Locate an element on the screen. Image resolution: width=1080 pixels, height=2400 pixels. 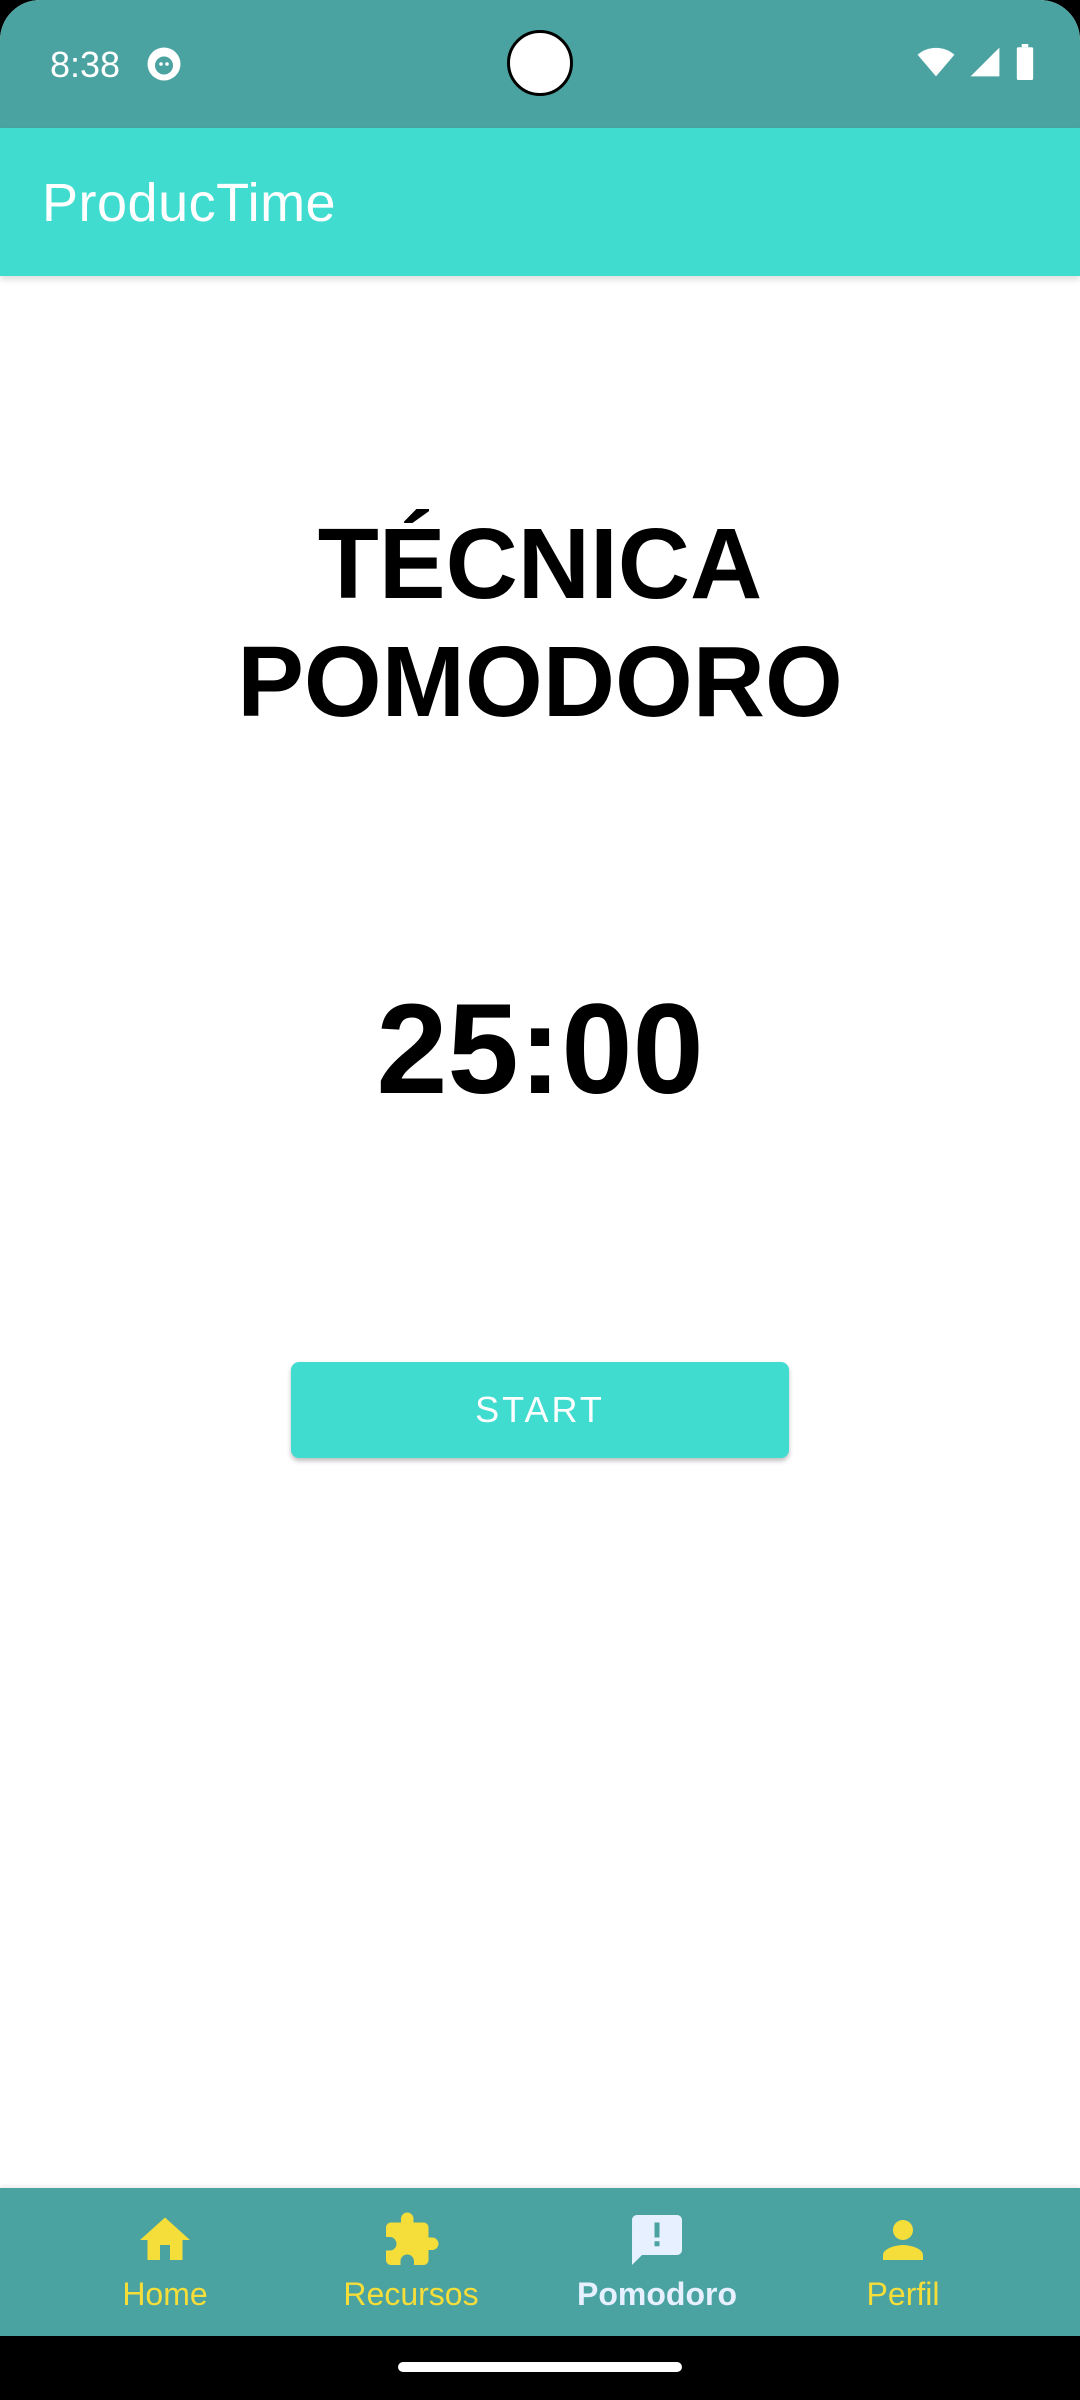
app-title: ProducTime is located at coordinates (189, 203).